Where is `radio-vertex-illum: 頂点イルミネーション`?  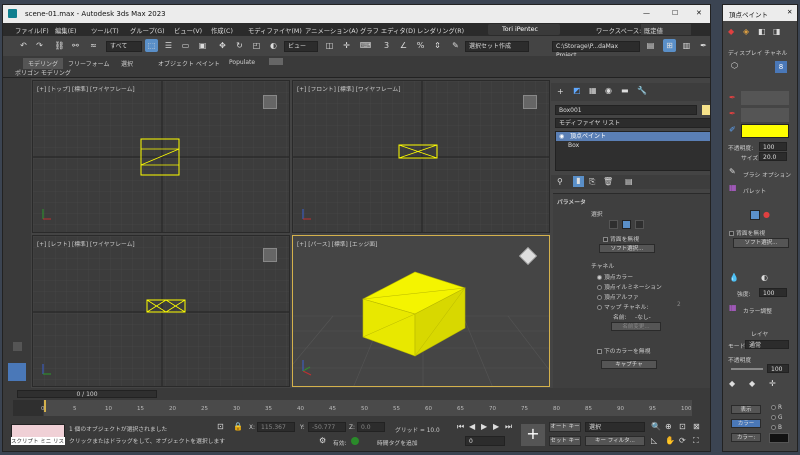
radio-vertex-illum: 頂点イルミネーション is located at coordinates (629, 286).